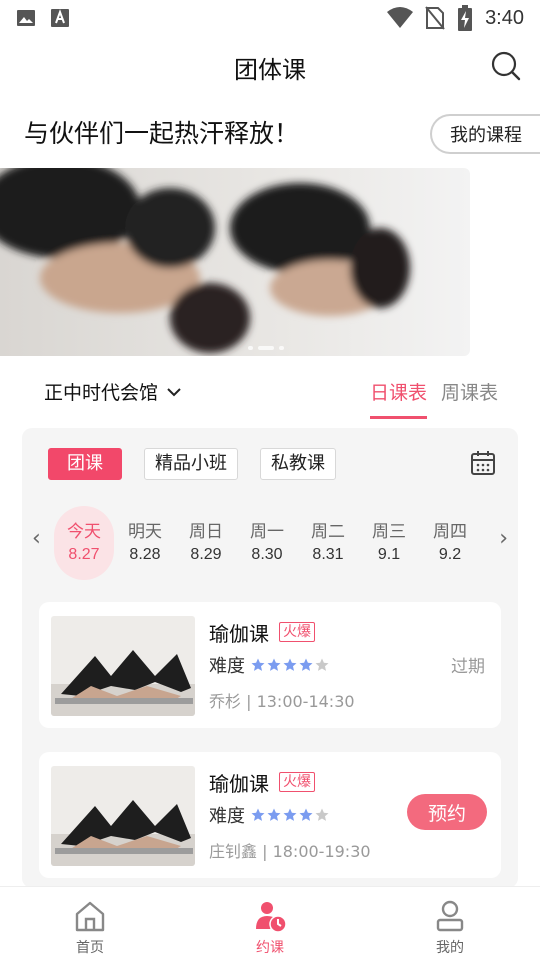 The height and width of the screenshot is (960, 540). Describe the element at coordinates (398, 398) in the screenshot. I see `tab-daily-schedule: 日课表` at that location.